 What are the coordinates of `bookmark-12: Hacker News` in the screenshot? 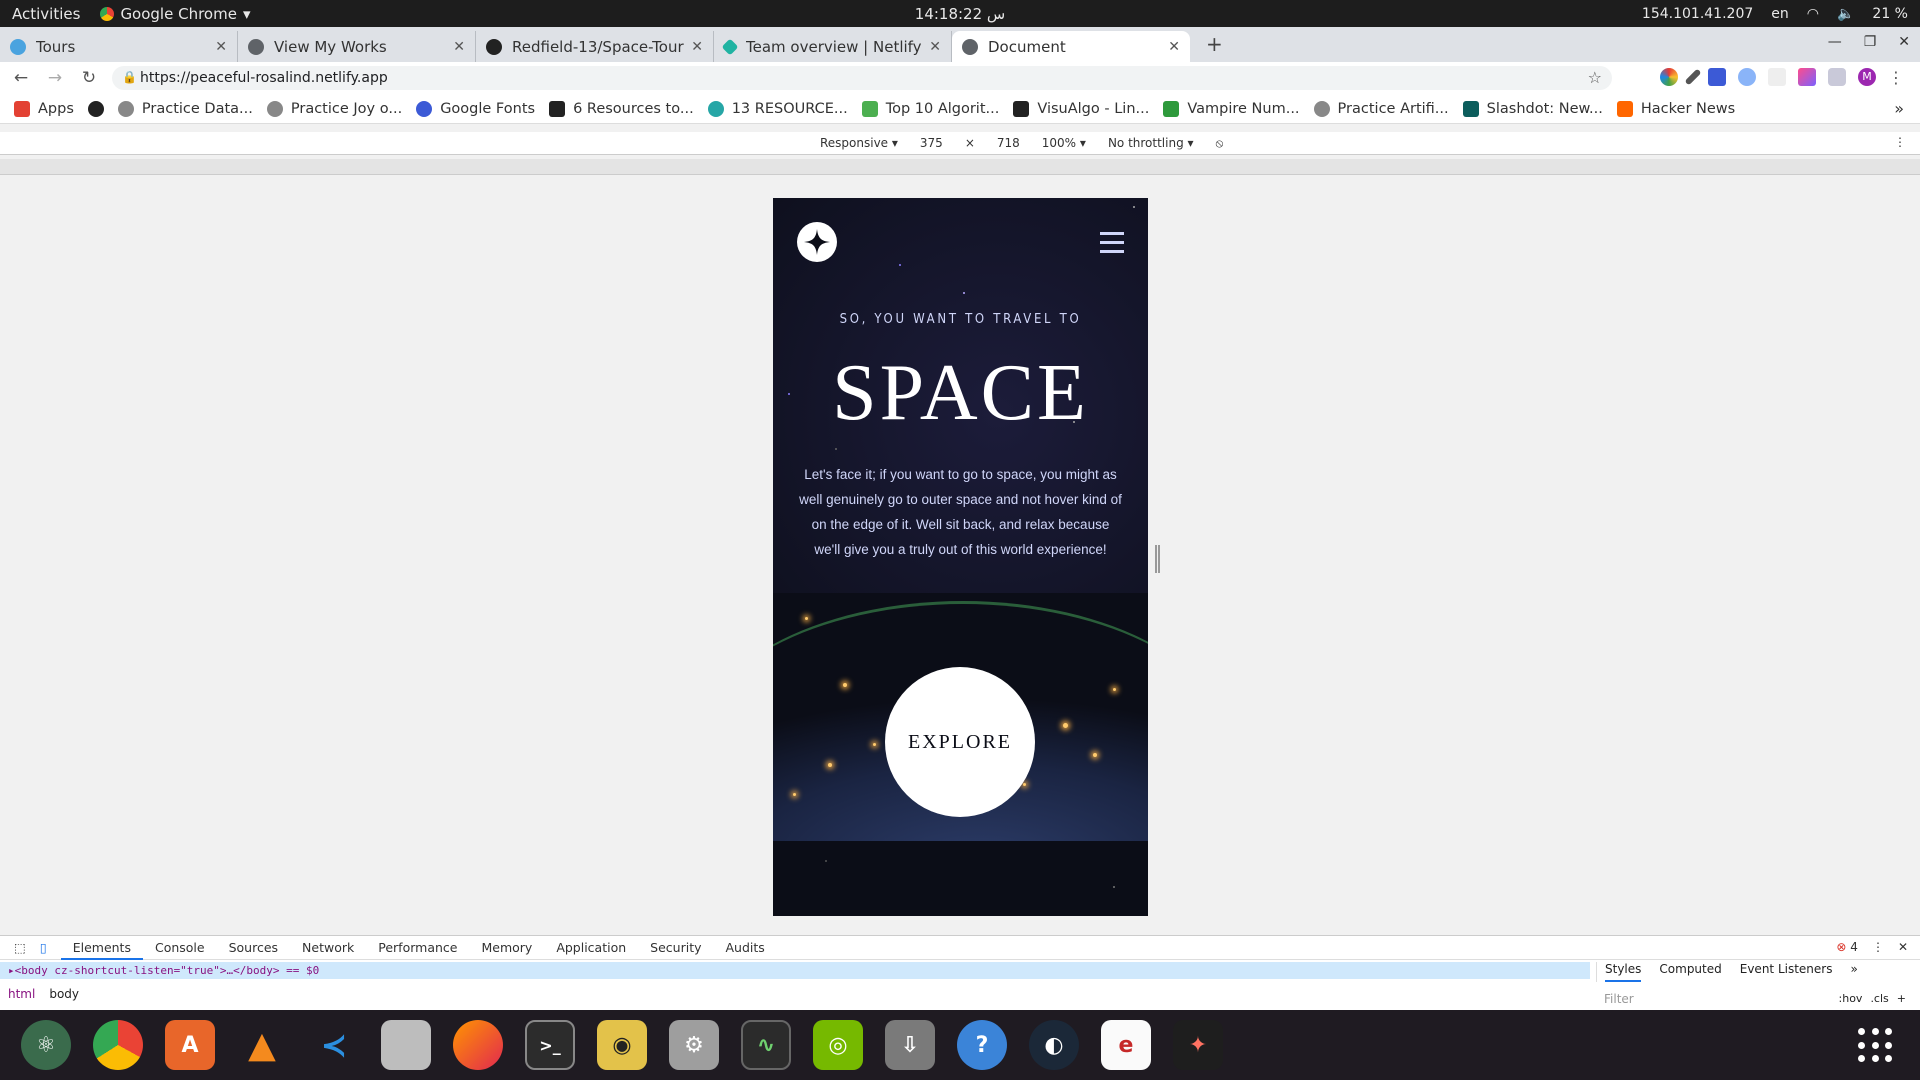 It's located at (1675, 108).